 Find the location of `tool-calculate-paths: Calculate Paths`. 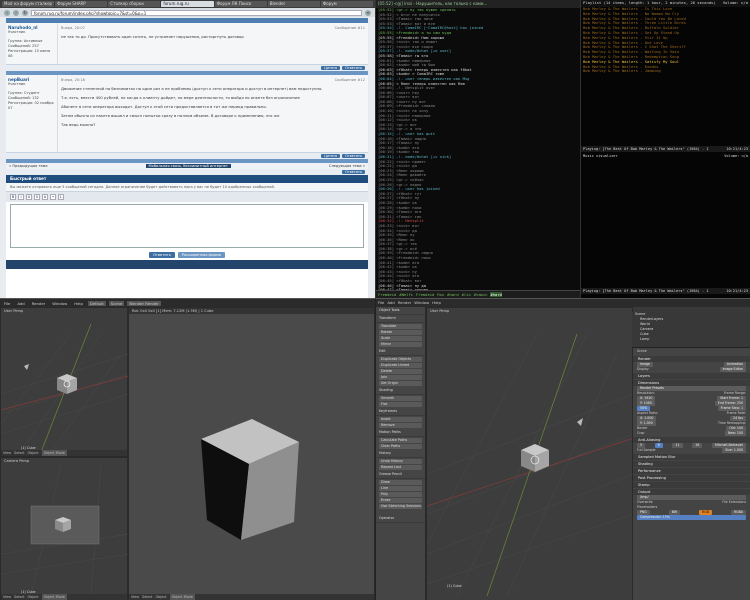

tool-calculate-paths: Calculate Paths is located at coordinates (400, 440).